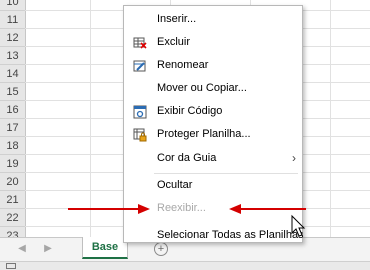 This screenshot has height=270, width=370. Describe the element at coordinates (48, 249) in the screenshot. I see `next-sheet-icon: ▶` at that location.